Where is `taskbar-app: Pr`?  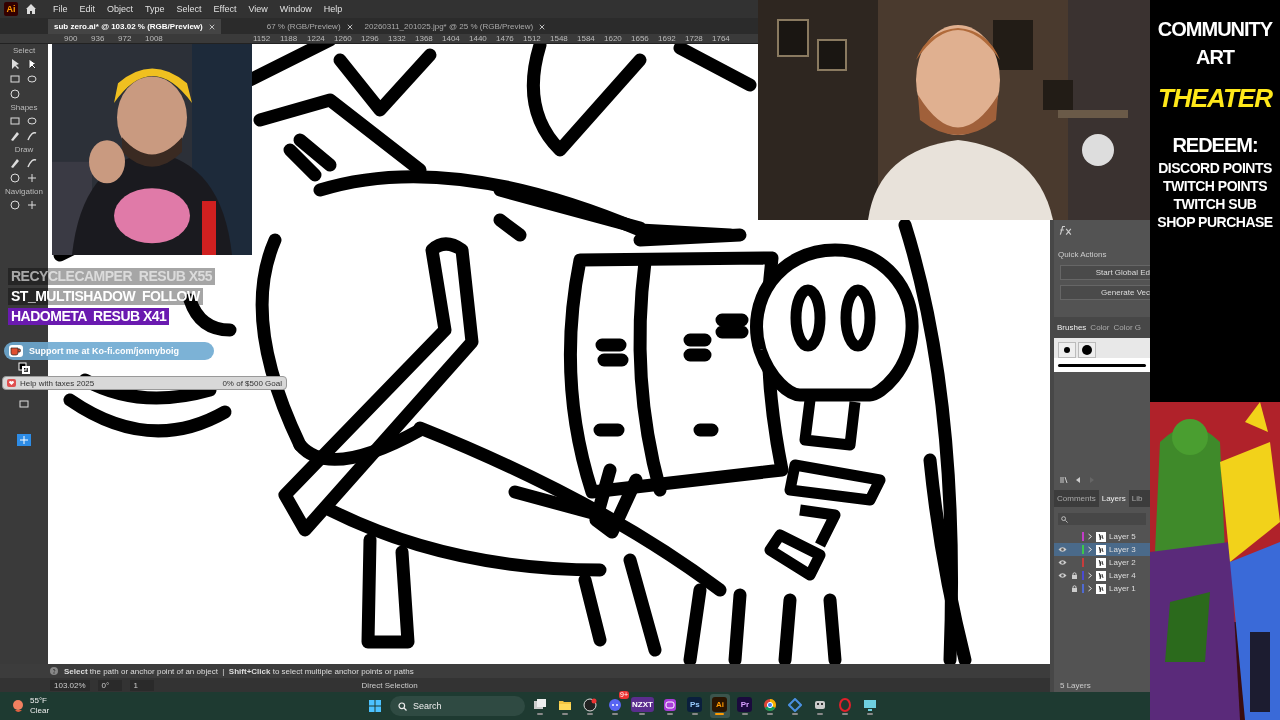 taskbar-app: Pr is located at coordinates (744, 706).